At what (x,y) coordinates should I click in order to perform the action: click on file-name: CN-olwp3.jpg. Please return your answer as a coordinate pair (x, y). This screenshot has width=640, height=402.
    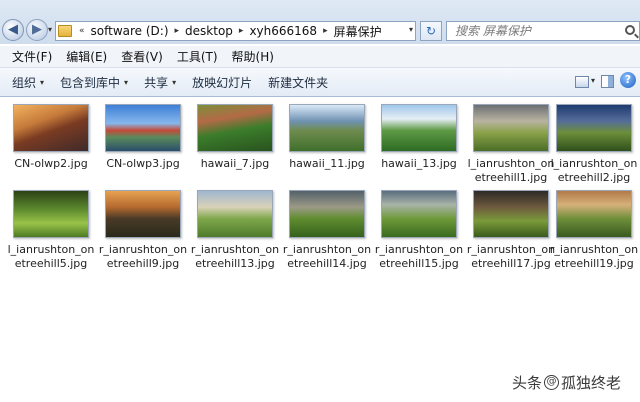
    Looking at the image, I should click on (143, 163).